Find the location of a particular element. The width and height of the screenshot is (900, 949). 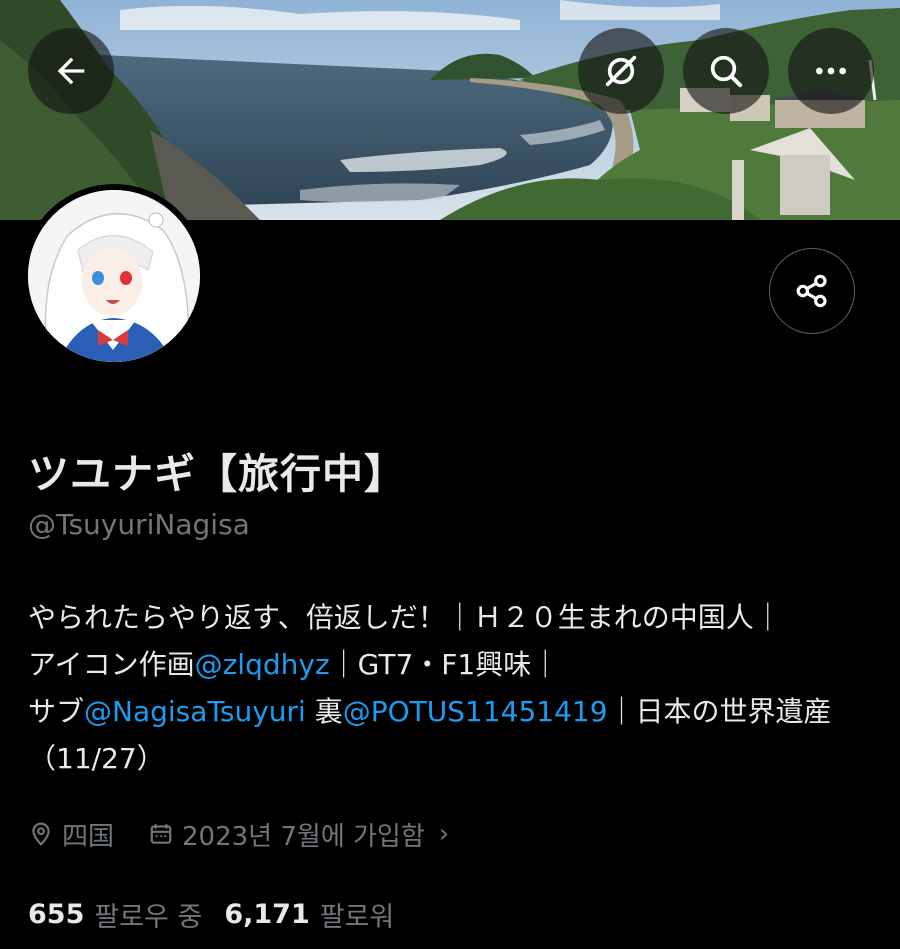

followers-link: 6,171 팔로워 is located at coordinates (309, 914).